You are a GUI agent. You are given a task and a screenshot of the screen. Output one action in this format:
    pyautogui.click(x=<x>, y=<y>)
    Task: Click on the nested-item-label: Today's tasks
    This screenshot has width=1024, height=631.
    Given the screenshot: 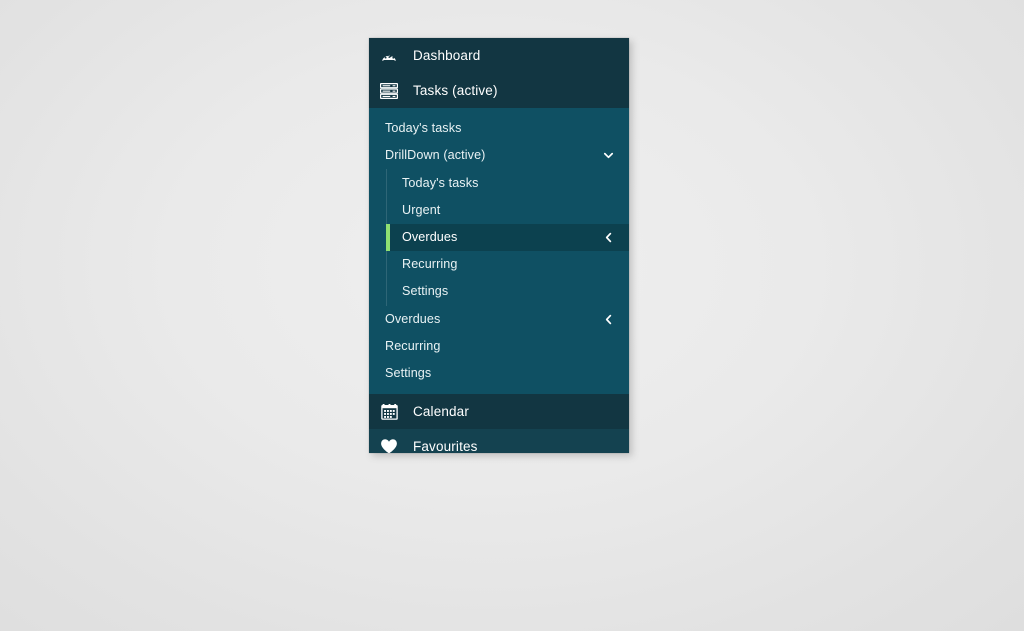 What is the action you would take?
    pyautogui.click(x=440, y=183)
    